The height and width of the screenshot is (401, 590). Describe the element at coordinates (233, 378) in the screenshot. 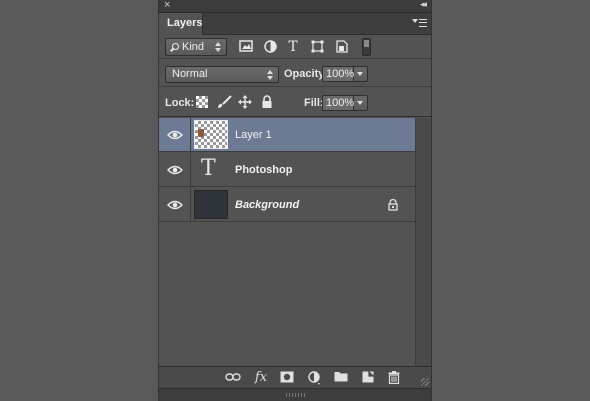

I see `link-layers-icon` at that location.